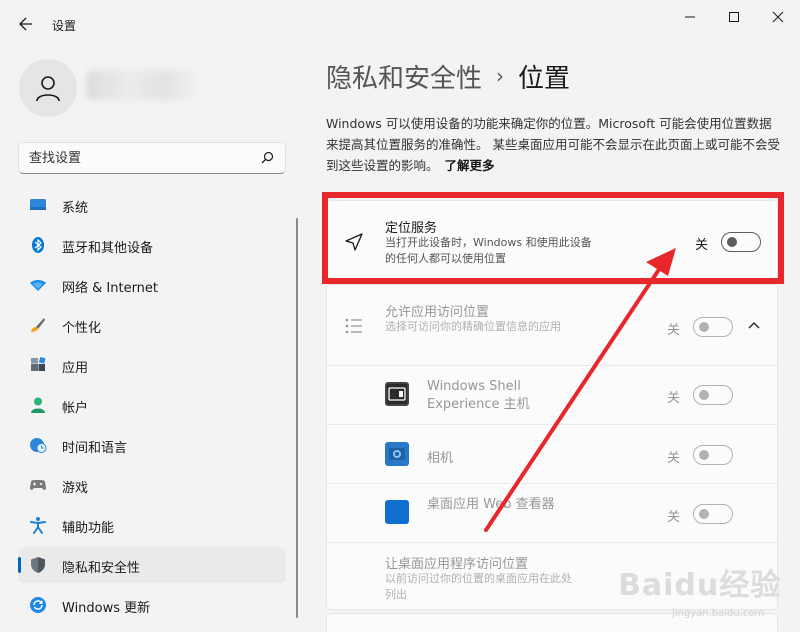  What do you see at coordinates (580, 390) in the screenshot?
I see `annotation-arrow` at bounding box center [580, 390].